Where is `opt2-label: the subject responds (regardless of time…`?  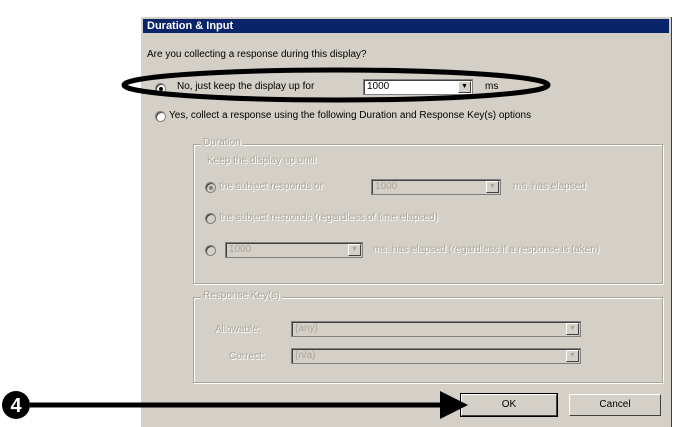
opt2-label: the subject responds (regardless of time… is located at coordinates (329, 217).